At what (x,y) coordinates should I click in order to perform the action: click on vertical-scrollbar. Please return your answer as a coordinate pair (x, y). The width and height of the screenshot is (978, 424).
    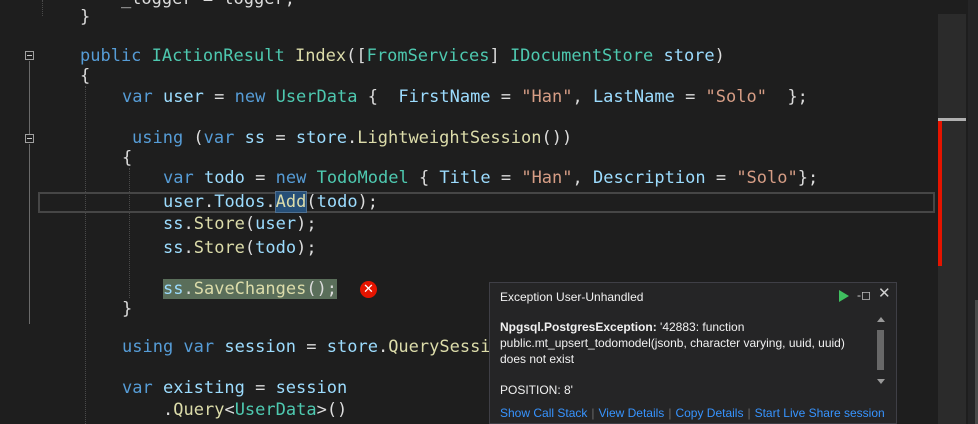
    Looking at the image, I should click on (952, 219).